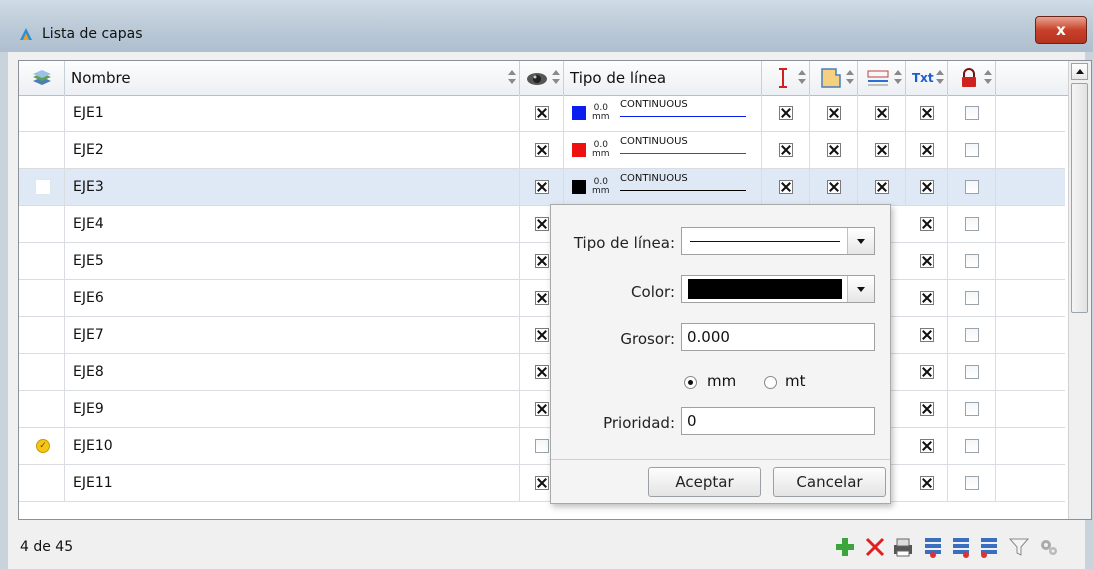 This screenshot has height=569, width=1093. I want to click on table-row: EJE6, so click(542, 298).